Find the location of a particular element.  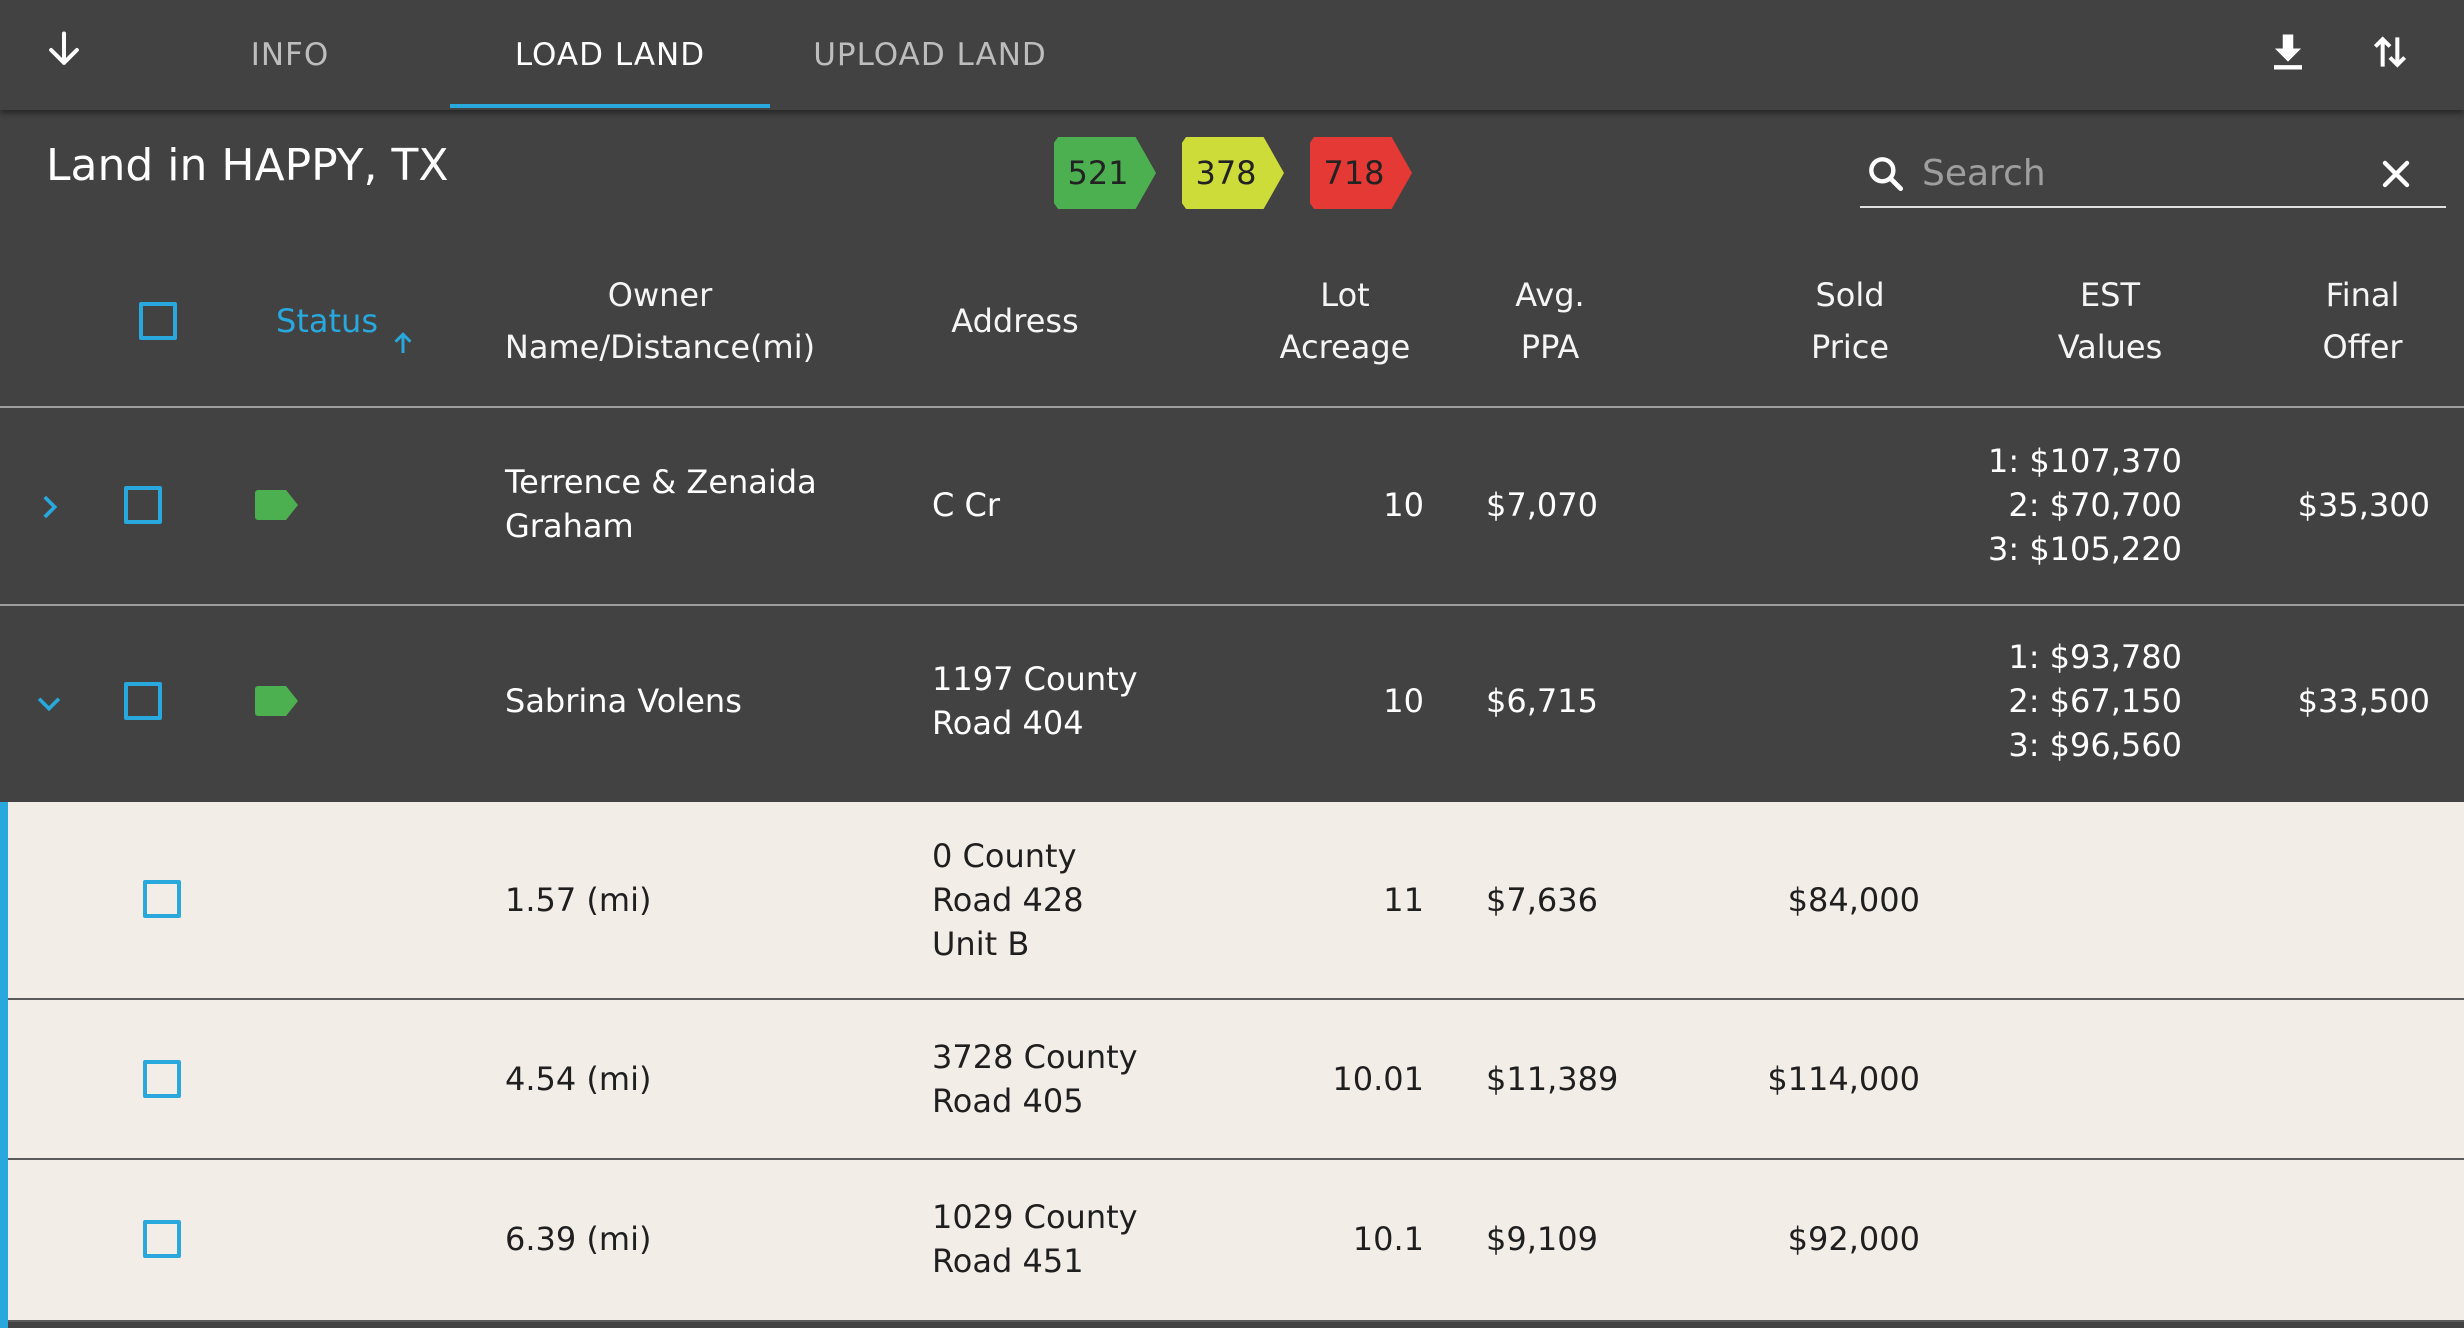

badge-count: 718 is located at coordinates (1354, 173).